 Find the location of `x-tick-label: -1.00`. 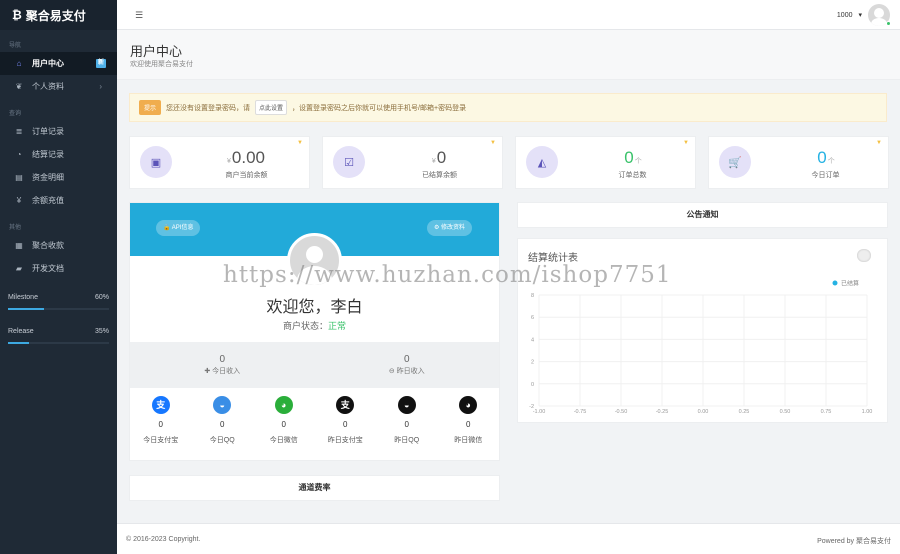

x-tick-label: -1.00 is located at coordinates (539, 412).